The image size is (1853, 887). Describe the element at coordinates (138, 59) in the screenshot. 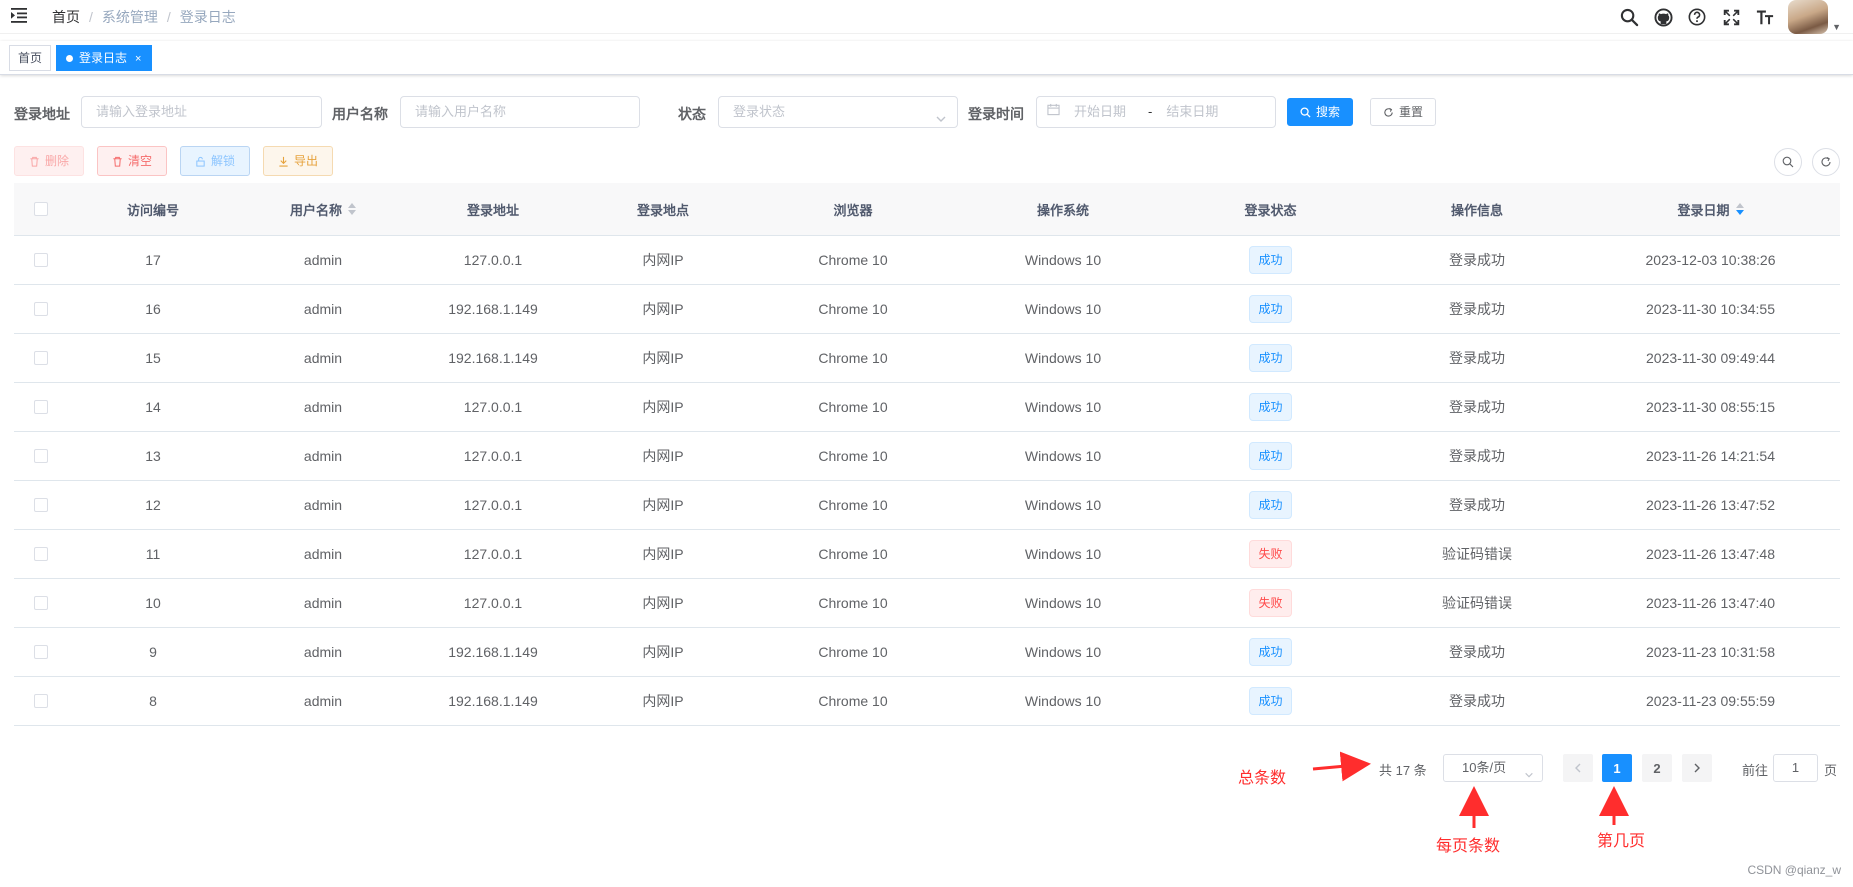

I see `close-icon: ×` at that location.